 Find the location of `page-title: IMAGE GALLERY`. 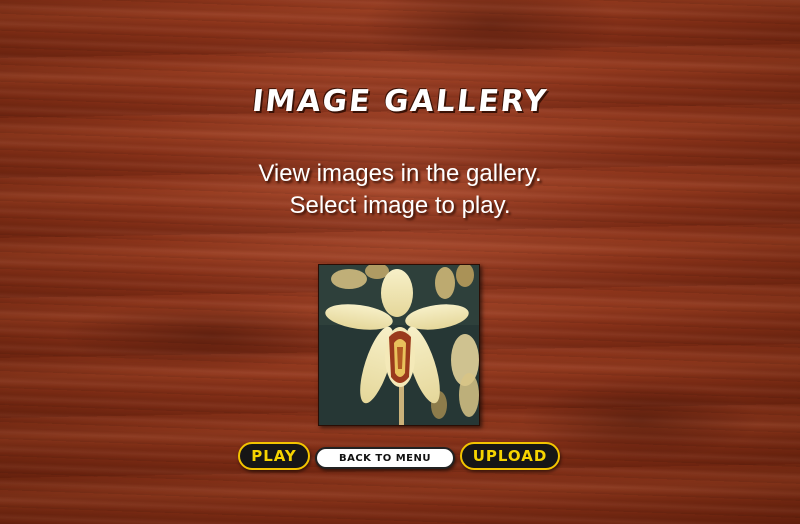

page-title: IMAGE GALLERY is located at coordinates (400, 101).